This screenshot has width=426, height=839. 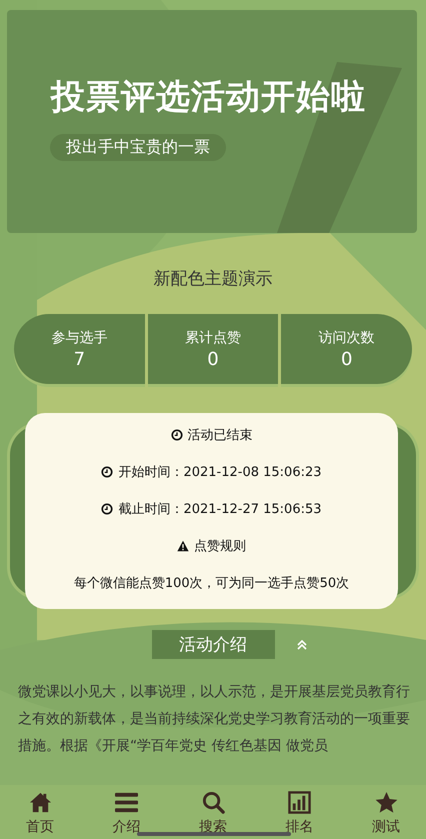 I want to click on tab-item: 排名, so click(x=300, y=815).